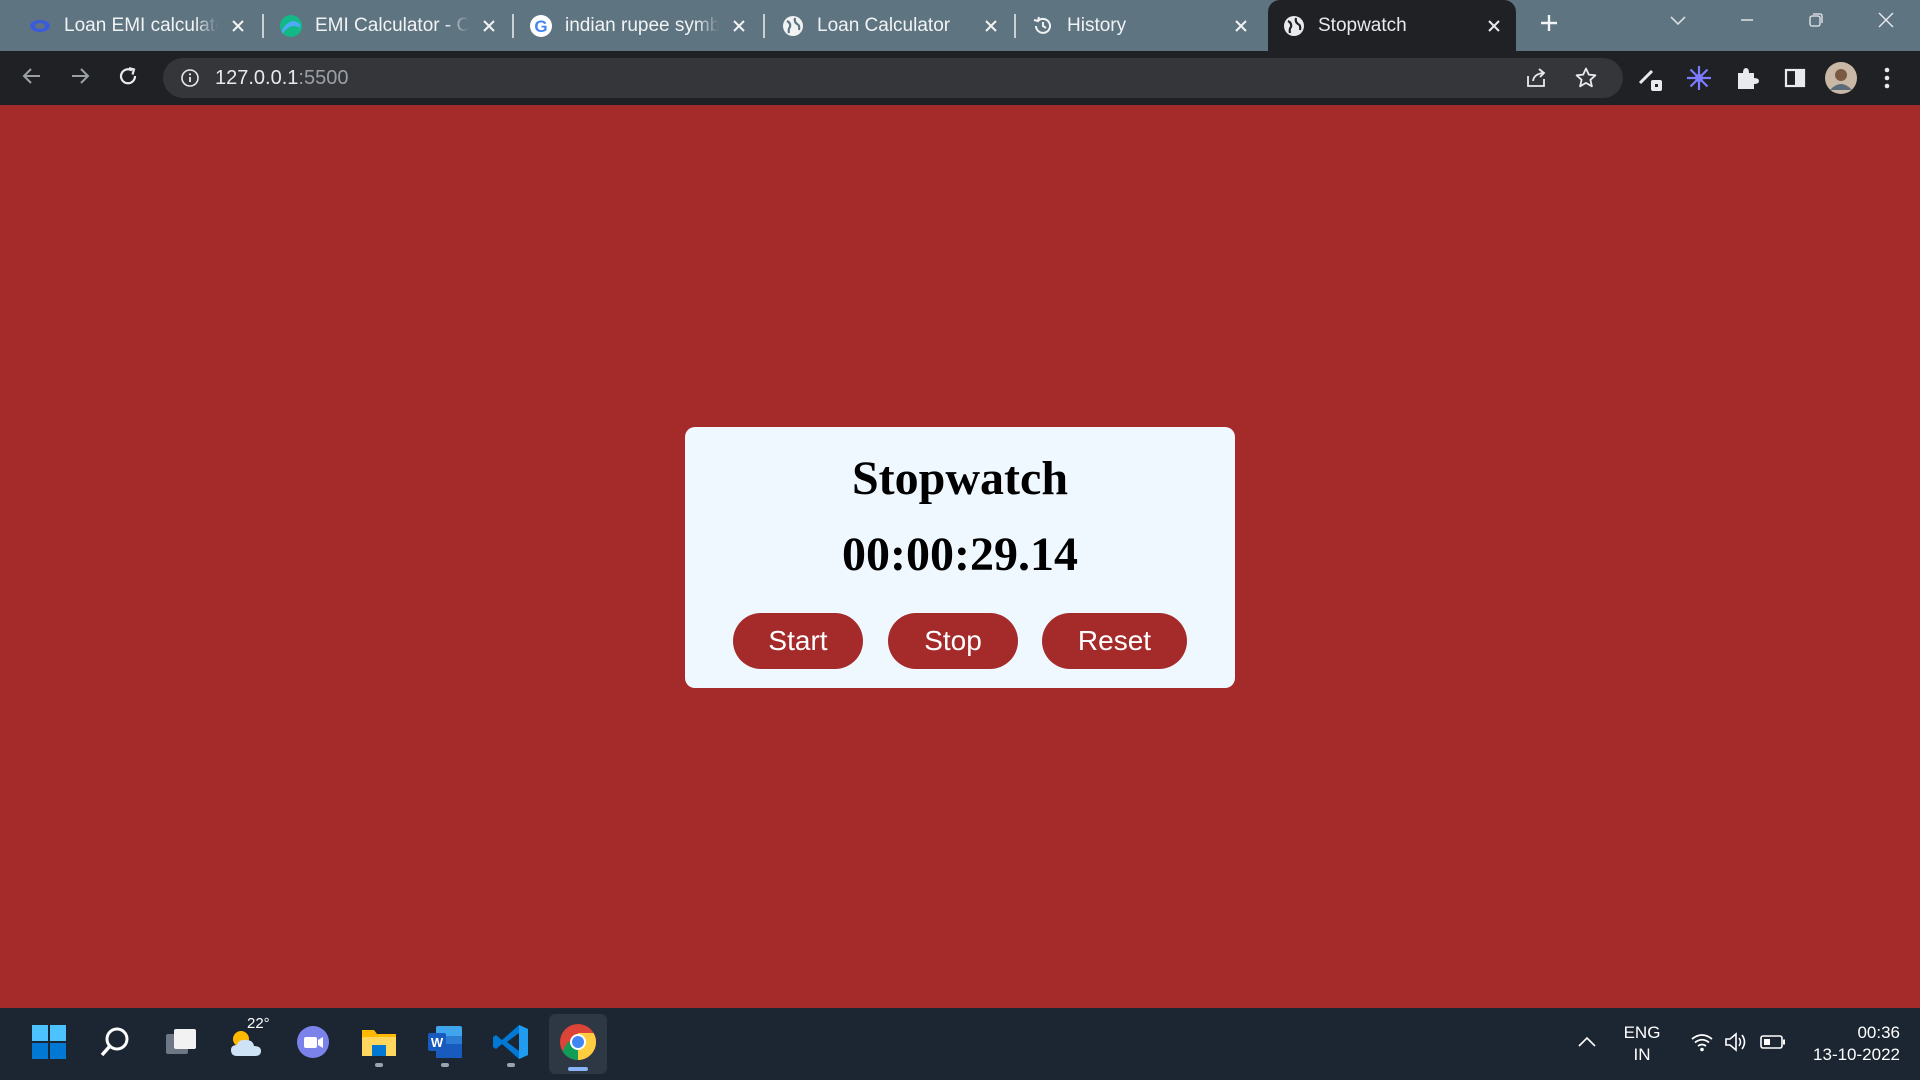 The height and width of the screenshot is (1080, 1920). I want to click on volume-icon, so click(1737, 1044).